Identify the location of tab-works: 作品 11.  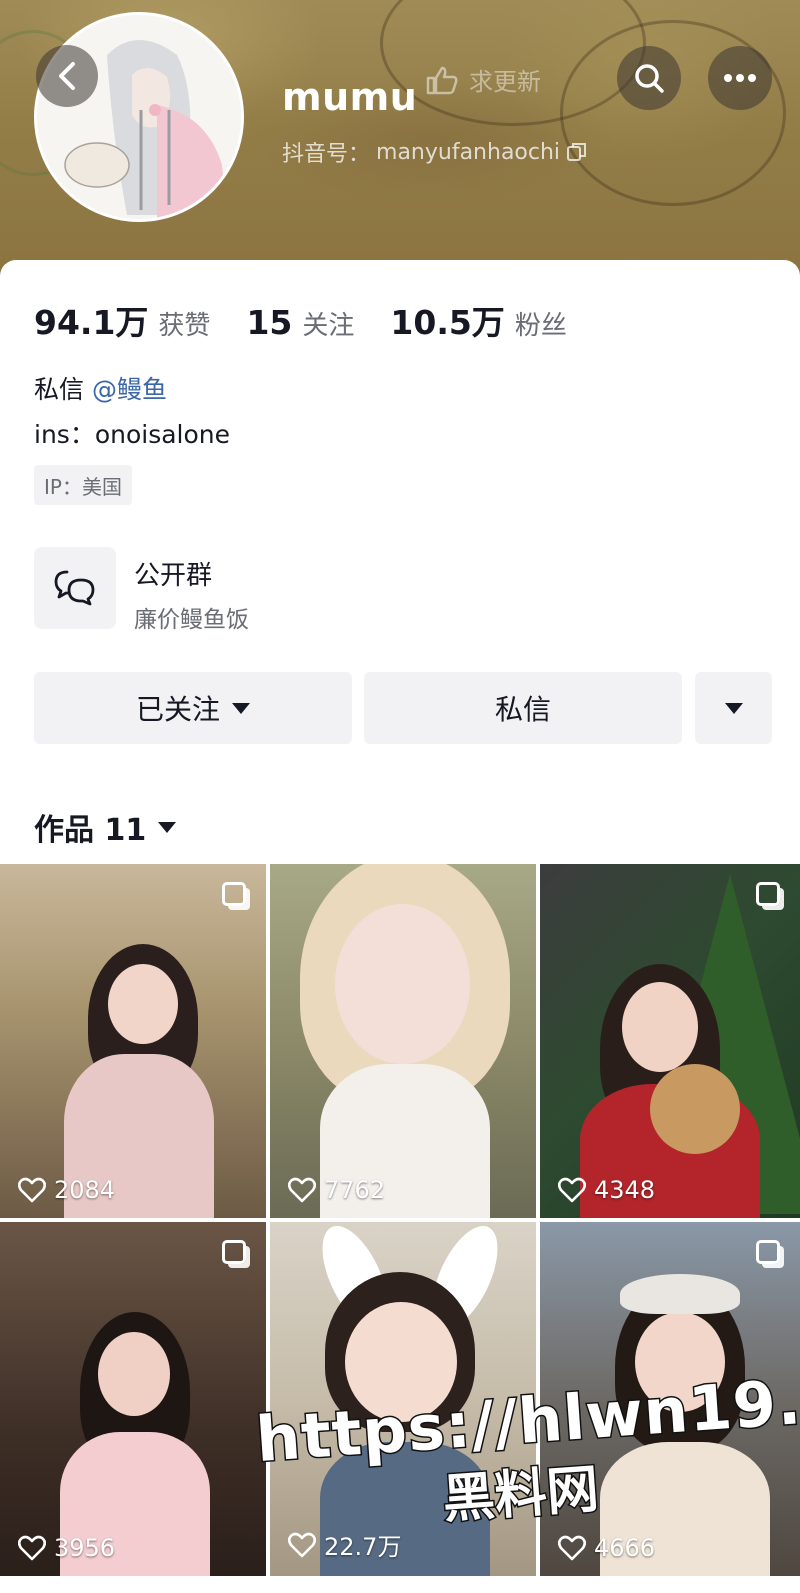
(105, 827).